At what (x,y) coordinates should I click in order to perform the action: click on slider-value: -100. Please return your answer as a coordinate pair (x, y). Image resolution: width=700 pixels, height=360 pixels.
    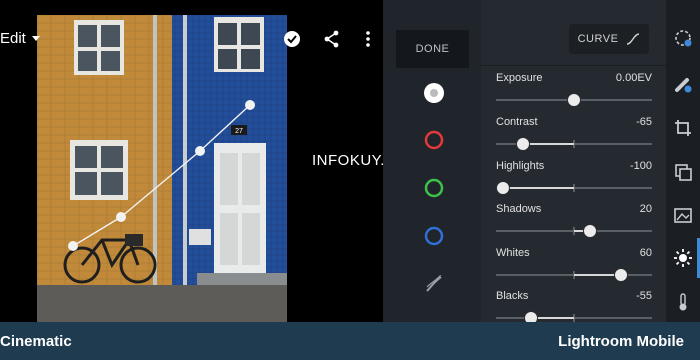
    Looking at the image, I should click on (640, 166).